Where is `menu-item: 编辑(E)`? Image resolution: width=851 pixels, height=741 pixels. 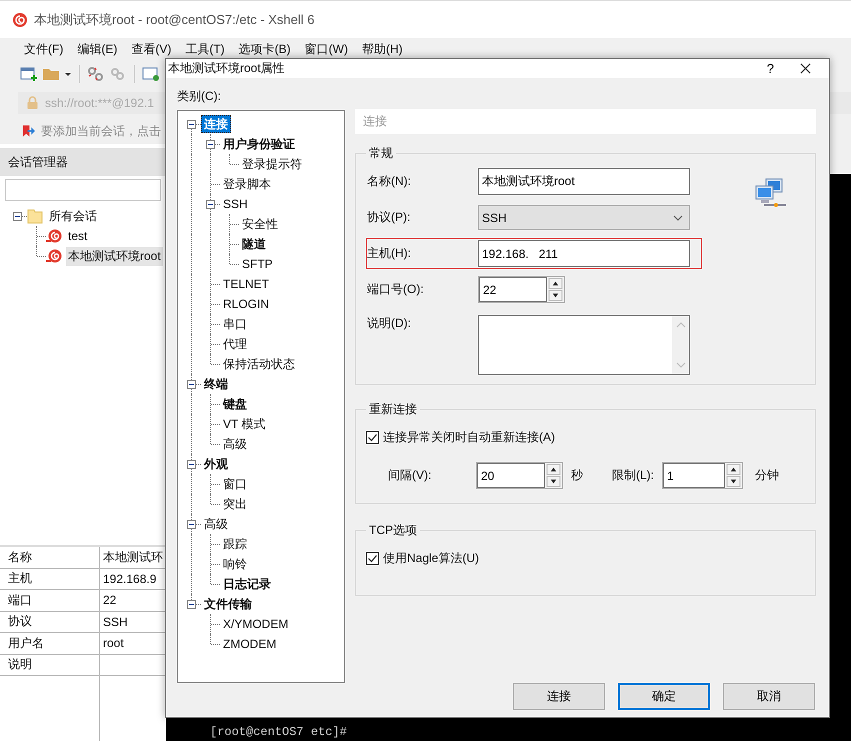 menu-item: 编辑(E) is located at coordinates (97, 49).